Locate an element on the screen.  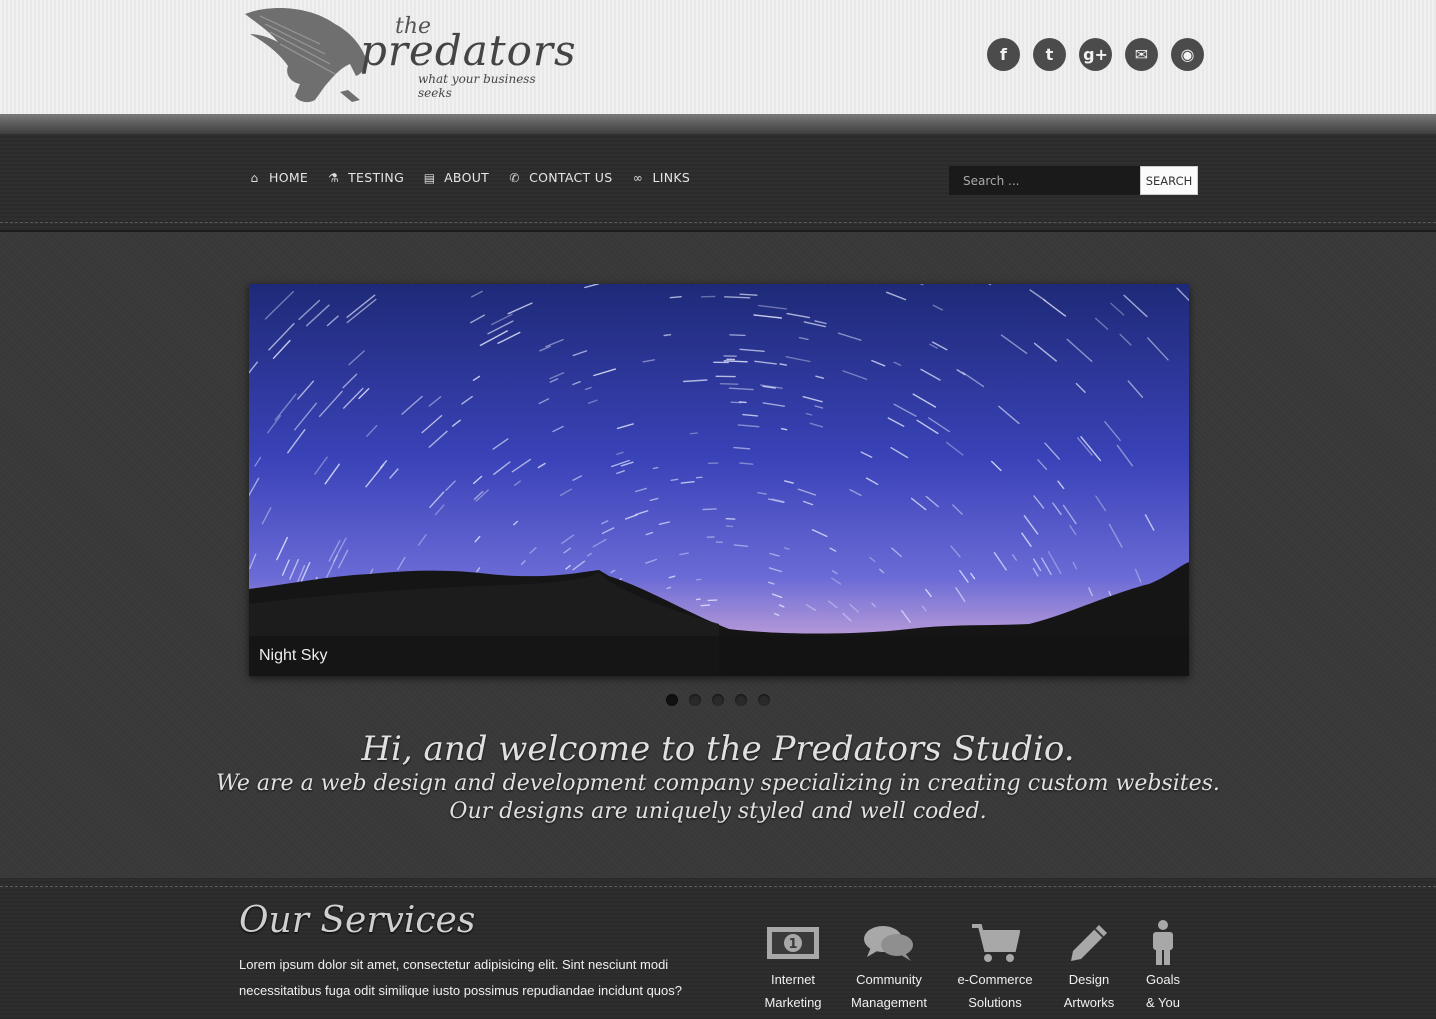
eagle-logo-icon is located at coordinates (305, 55).